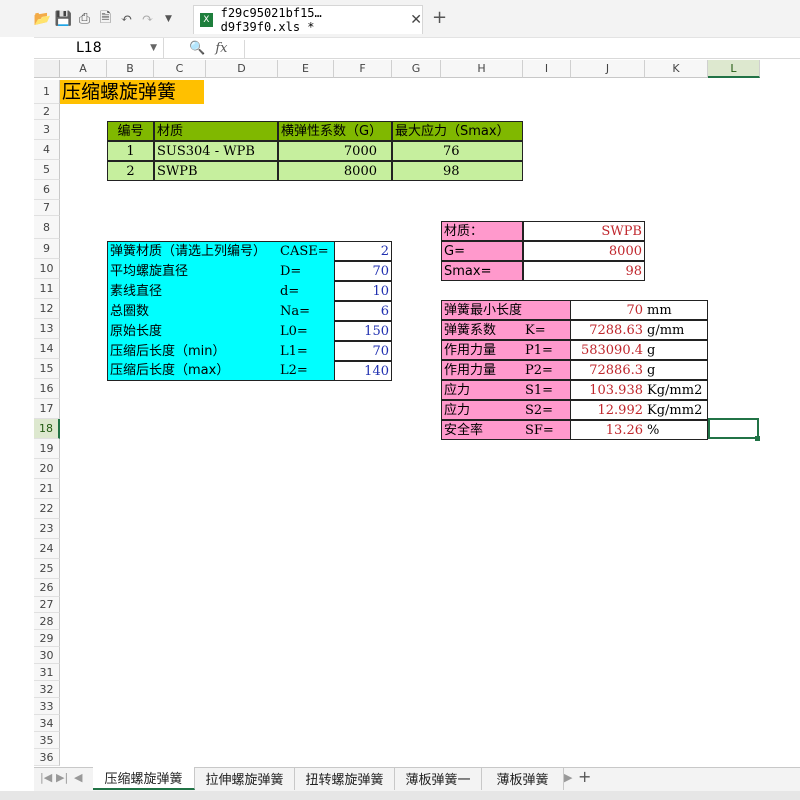  What do you see at coordinates (482, 251) in the screenshot?
I see `material-info-label: G=` at bounding box center [482, 251].